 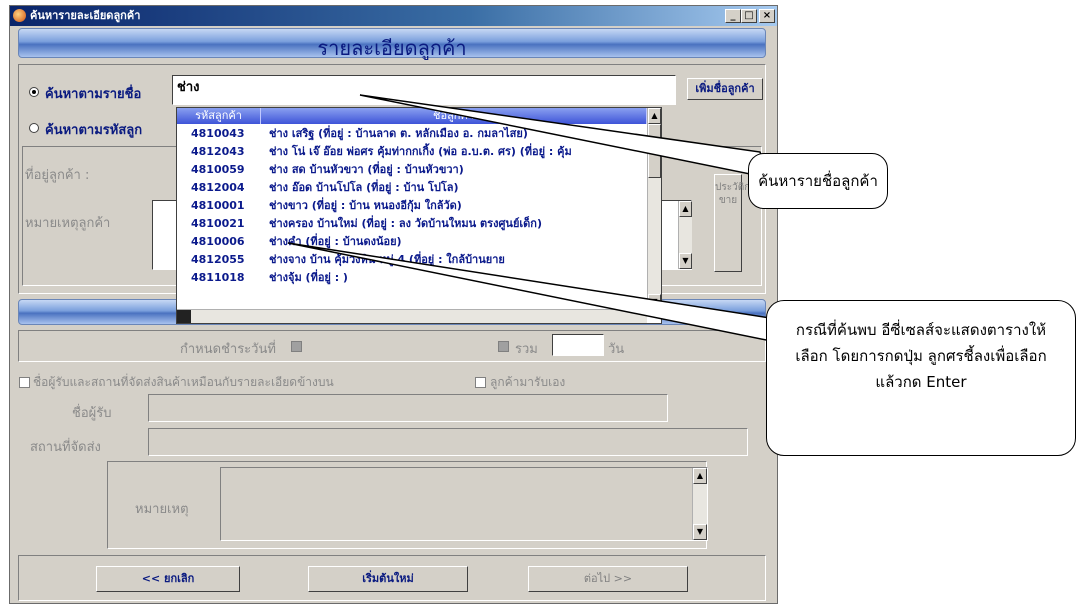 I want to click on scroll-thumb, so click(x=654, y=151).